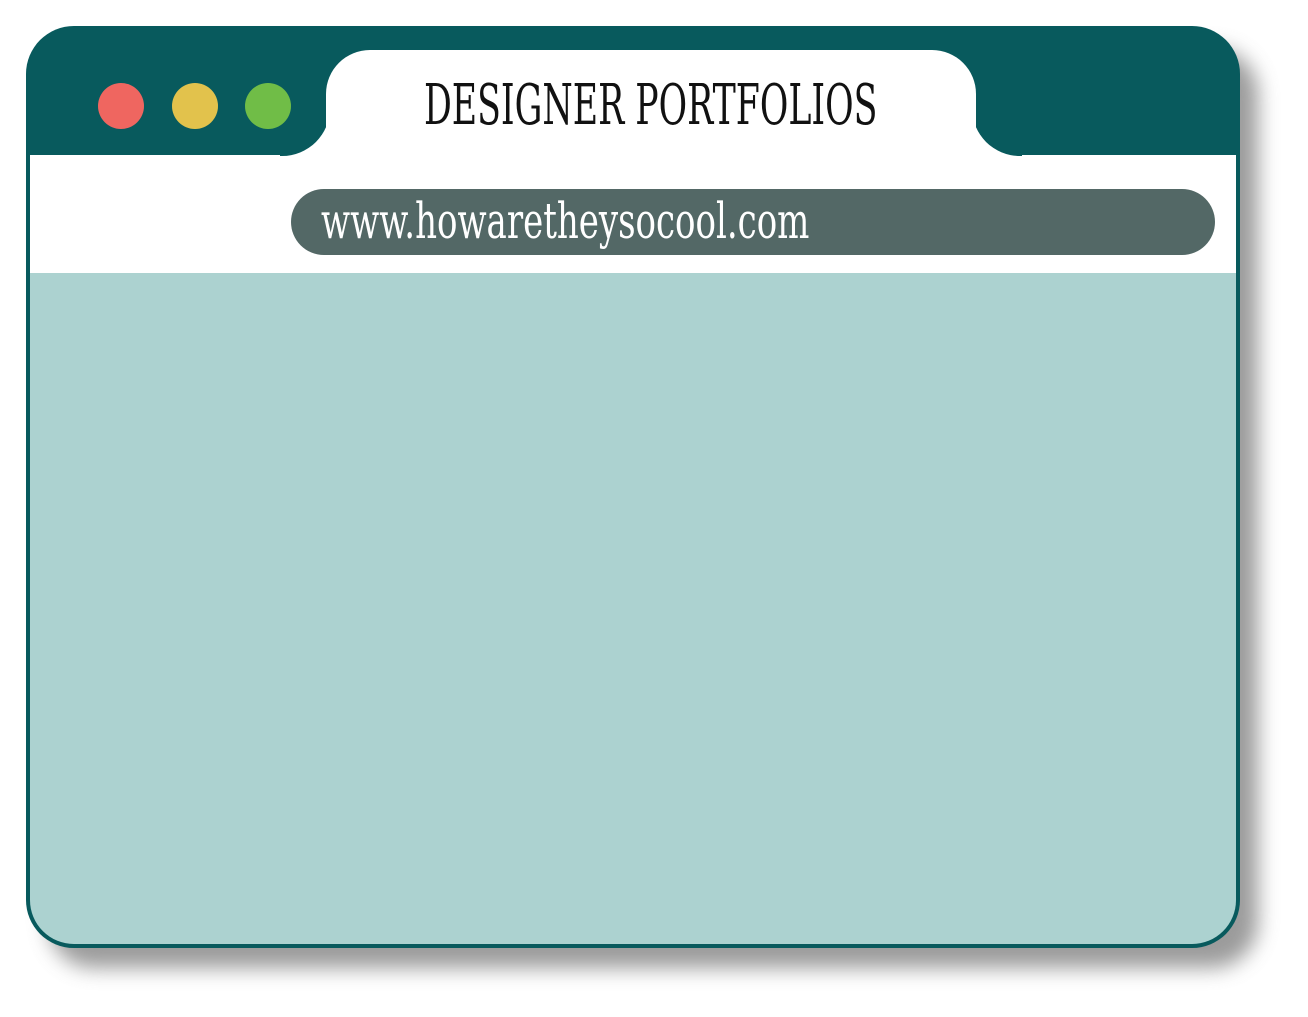 The width and height of the screenshot is (1308, 1017). What do you see at coordinates (195, 106) in the screenshot?
I see `minimize-button` at bounding box center [195, 106].